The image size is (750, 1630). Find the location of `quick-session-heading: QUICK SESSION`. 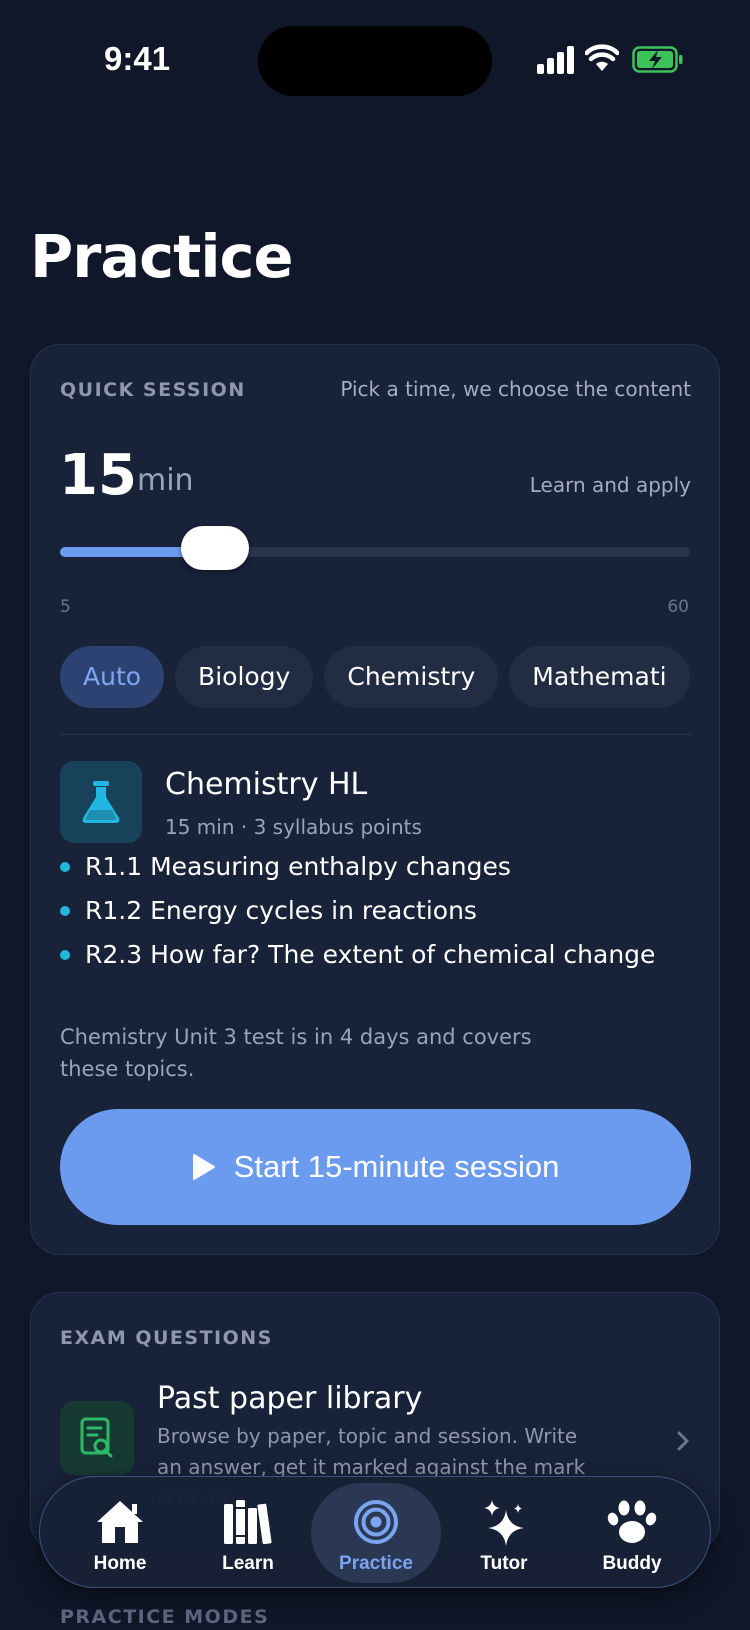

quick-session-heading: QUICK SESSION is located at coordinates (153, 390).